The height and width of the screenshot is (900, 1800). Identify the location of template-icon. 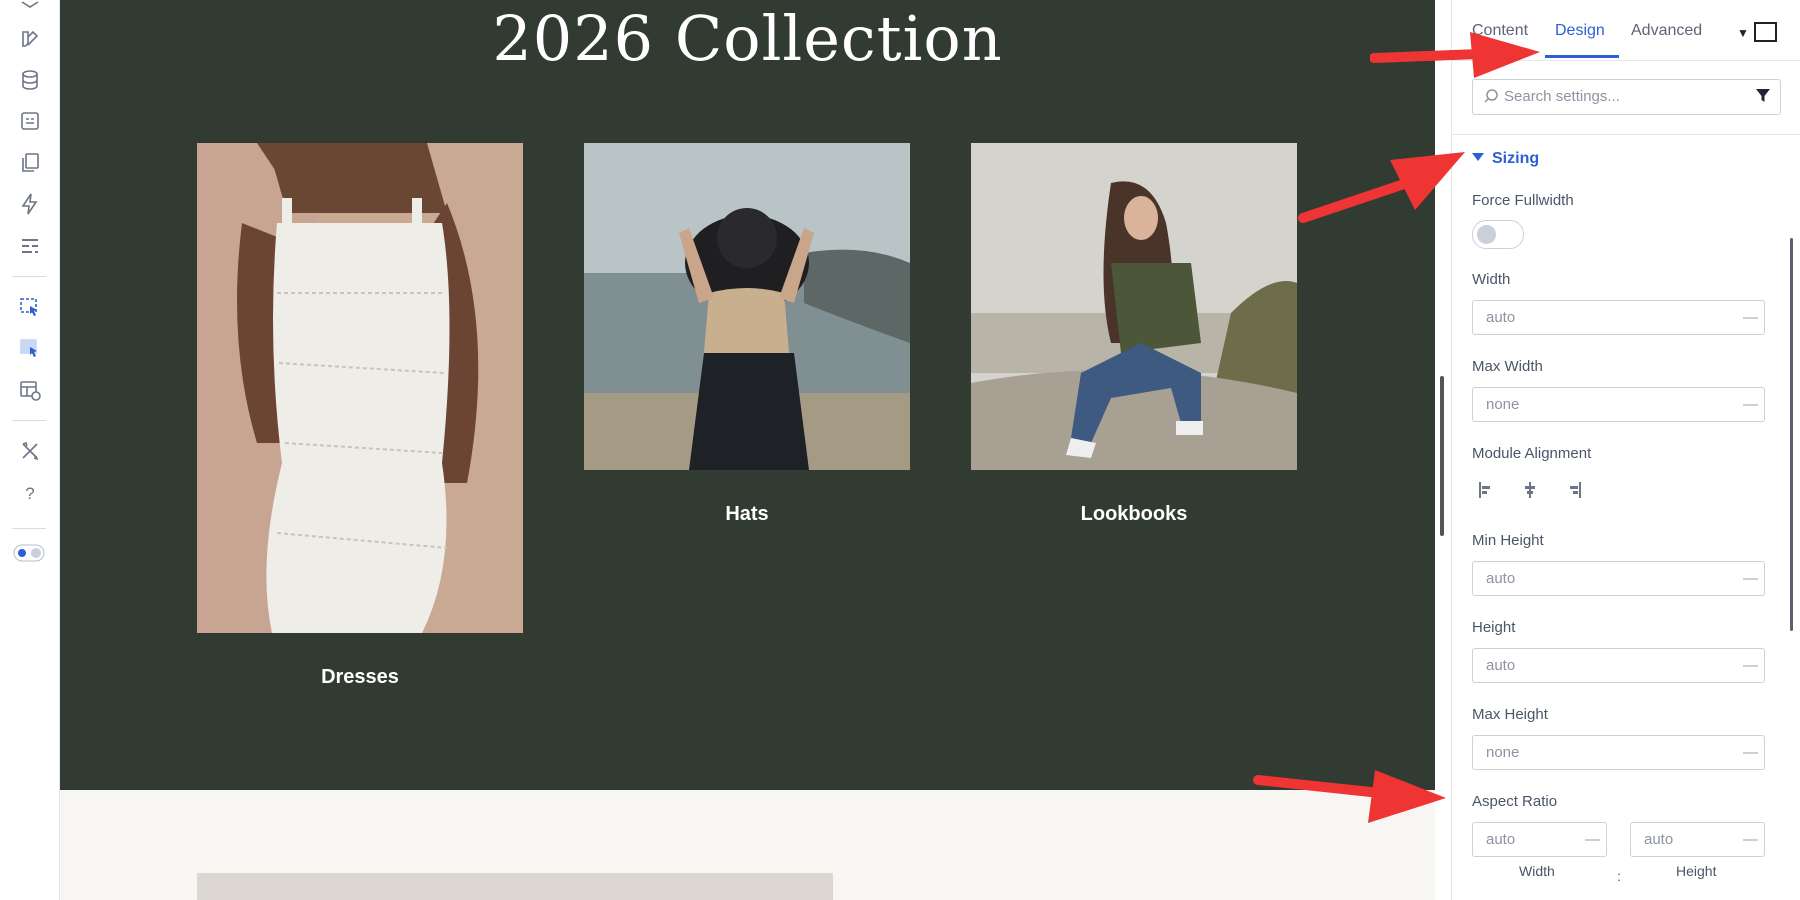
(30, 390).